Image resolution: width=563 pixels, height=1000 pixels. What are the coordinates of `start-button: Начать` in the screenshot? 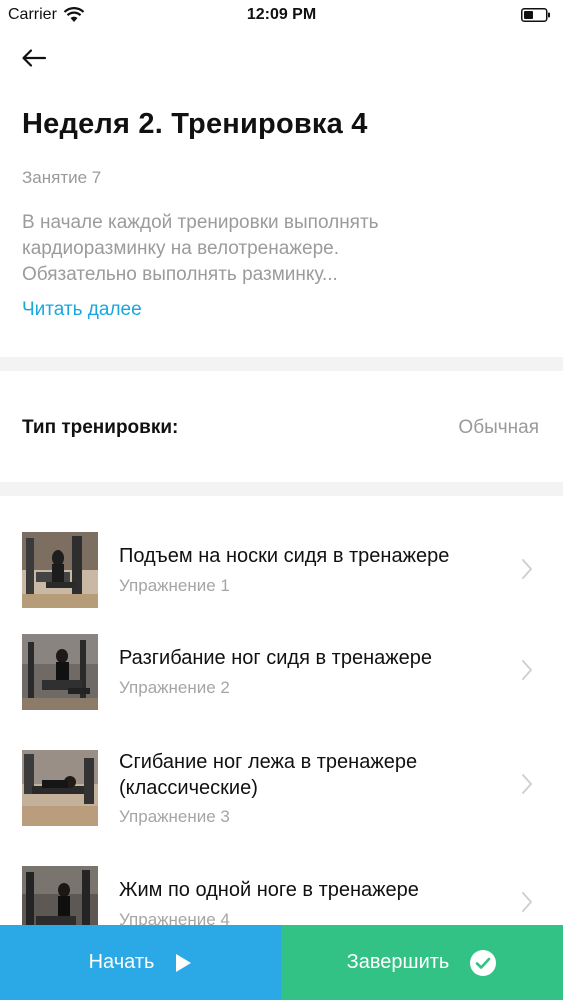 It's located at (140, 962).